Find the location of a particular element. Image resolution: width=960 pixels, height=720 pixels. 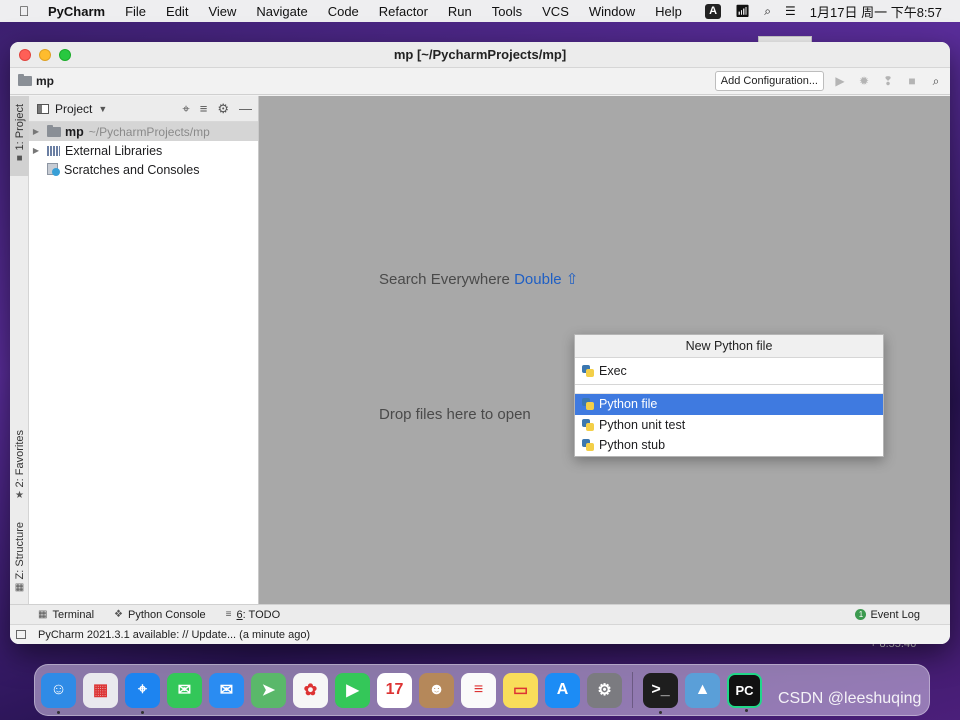

dock-app-calendar: 17 is located at coordinates (394, 690).